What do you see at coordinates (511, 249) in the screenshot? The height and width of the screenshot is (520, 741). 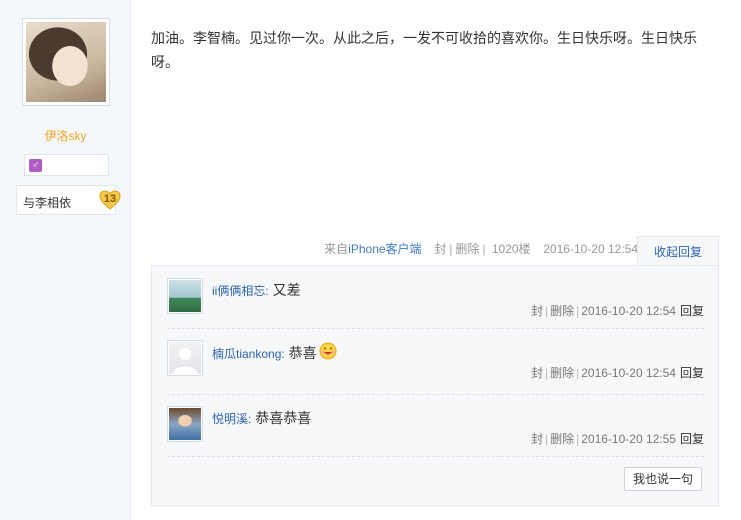 I see `floor-number: 1020楼` at bounding box center [511, 249].